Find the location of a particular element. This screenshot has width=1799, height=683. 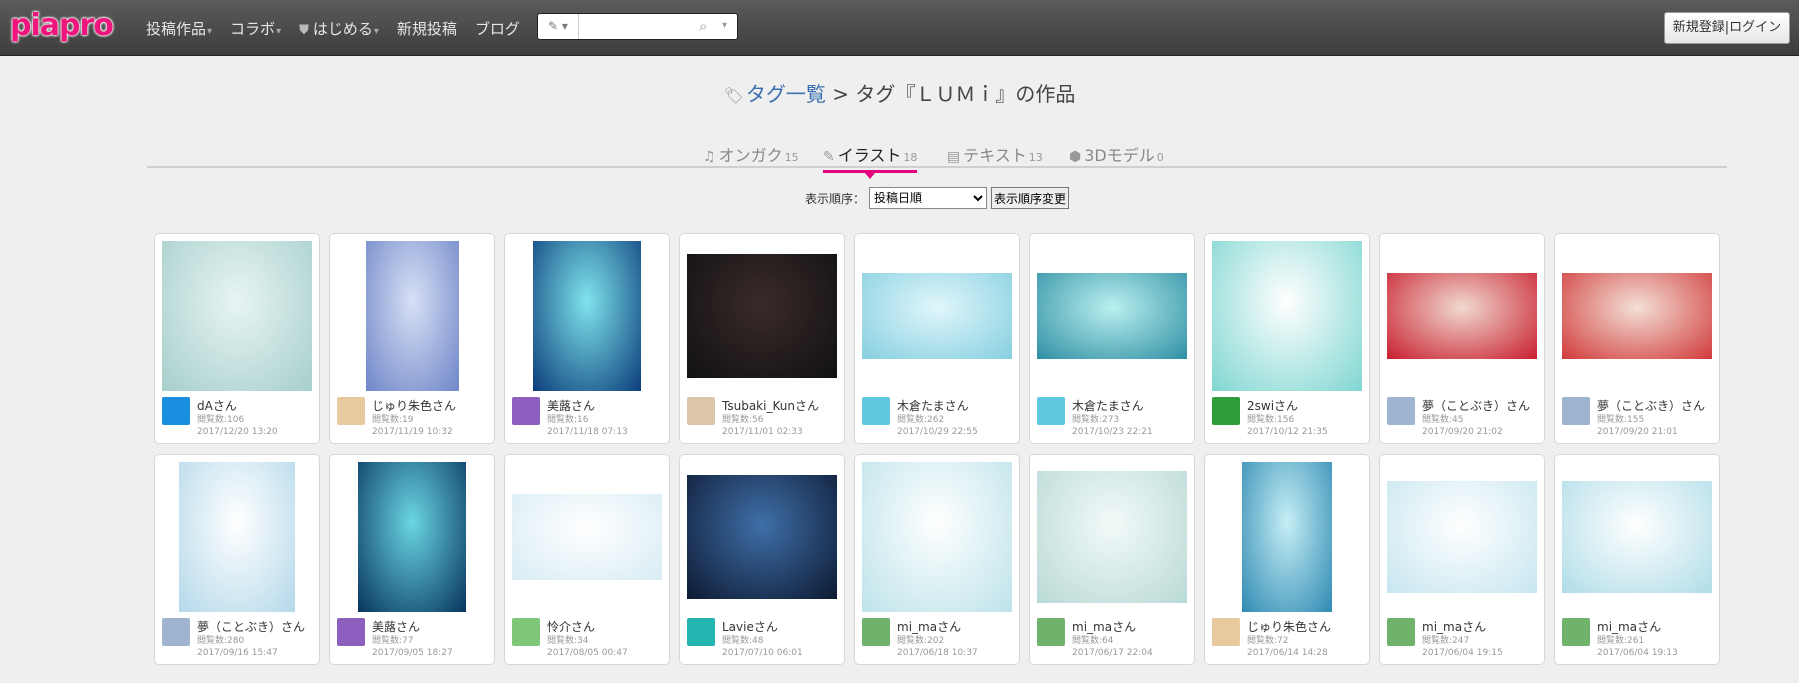

work-info: 夢（ことぶき）さん 閲覧数:45 2017/09/20 21:02 is located at coordinates (1482, 417).